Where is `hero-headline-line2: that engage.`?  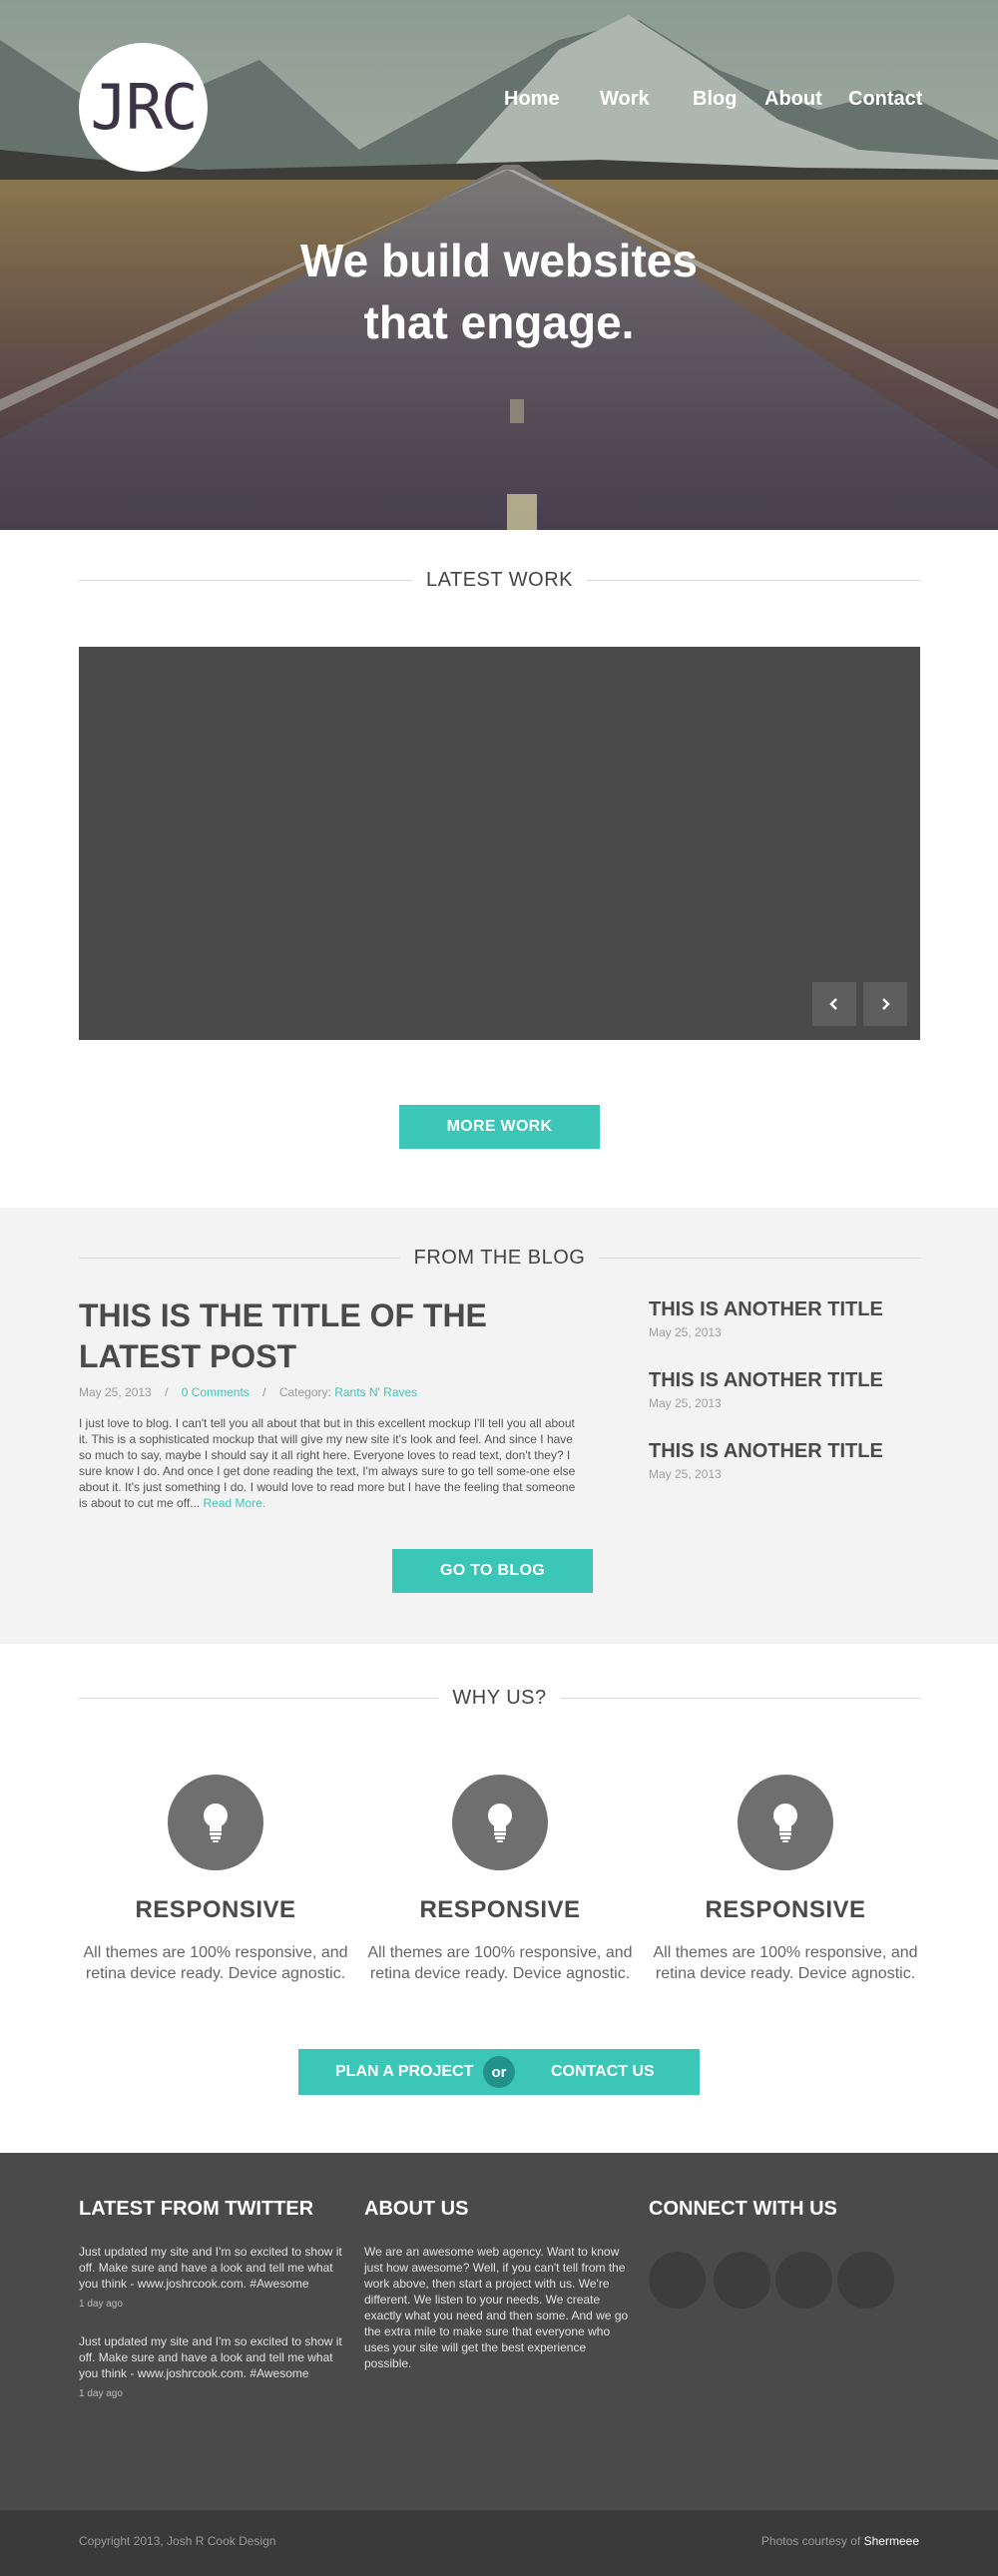 hero-headline-line2: that engage. is located at coordinates (499, 322).